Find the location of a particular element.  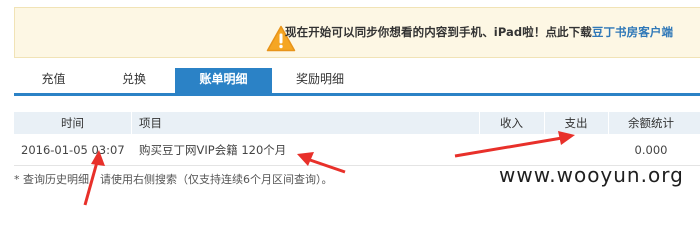

history-query-hint: * 查询历史明细，请使用右侧搜索（仅支持连续6个月区间查询）。 is located at coordinates (173, 179).